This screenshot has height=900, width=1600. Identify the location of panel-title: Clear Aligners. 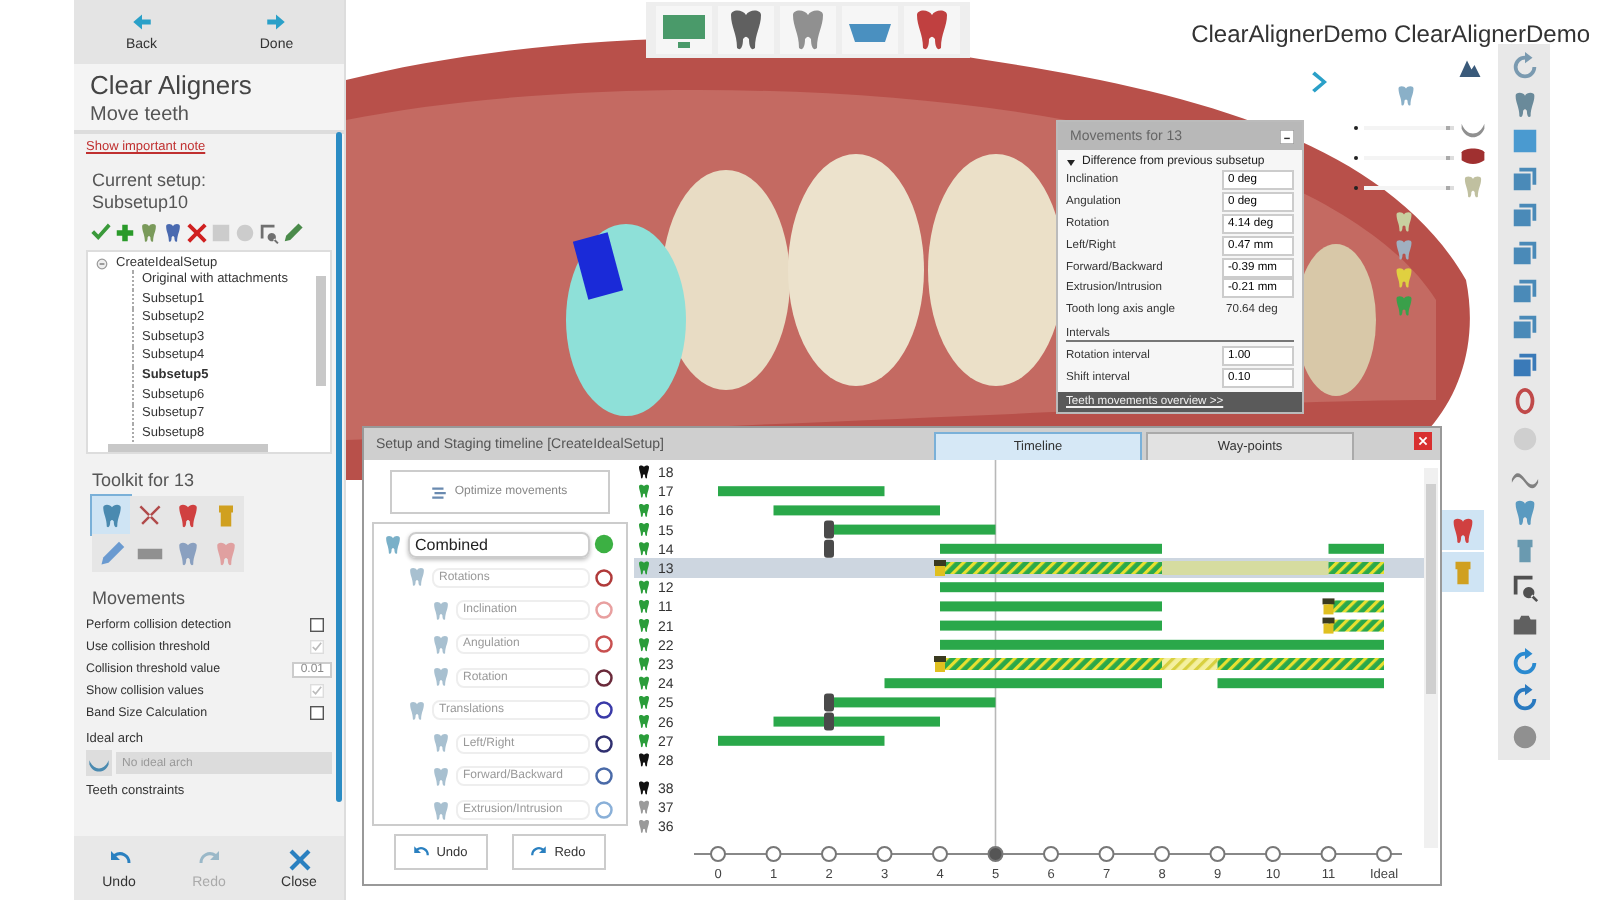
(172, 85).